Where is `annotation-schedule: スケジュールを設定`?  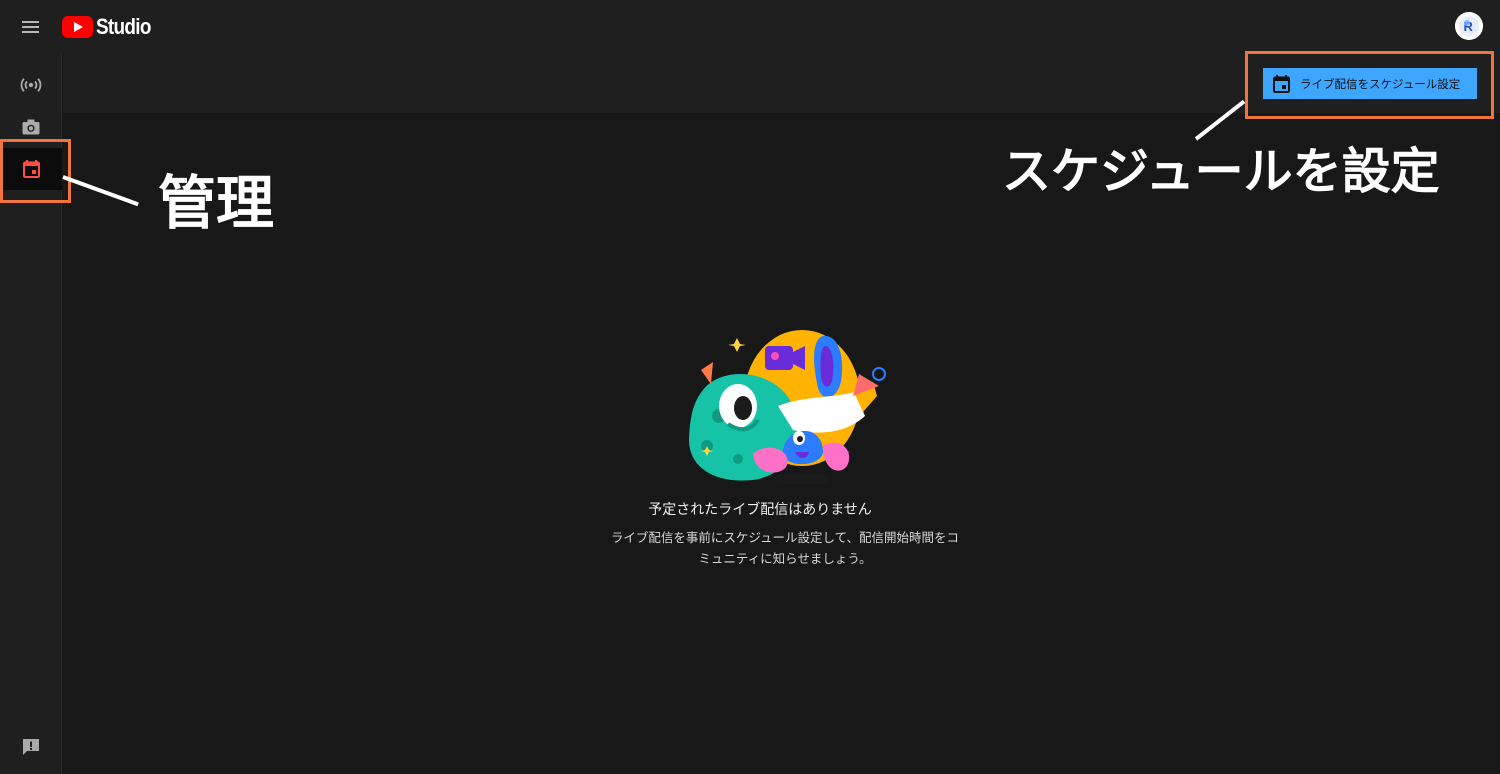
annotation-schedule: スケジュールを設定 is located at coordinates (1221, 171).